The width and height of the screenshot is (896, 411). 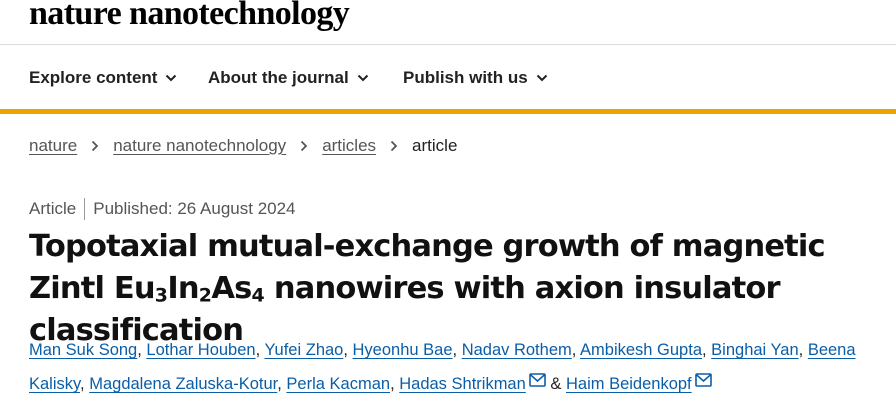 I want to click on article-type: Article, so click(x=53, y=208).